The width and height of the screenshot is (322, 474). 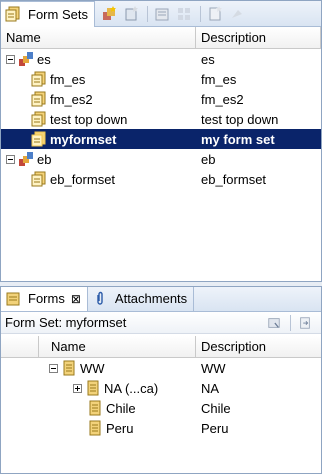 I want to click on tree-row-ww: WW WW, so click(x=161, y=368).